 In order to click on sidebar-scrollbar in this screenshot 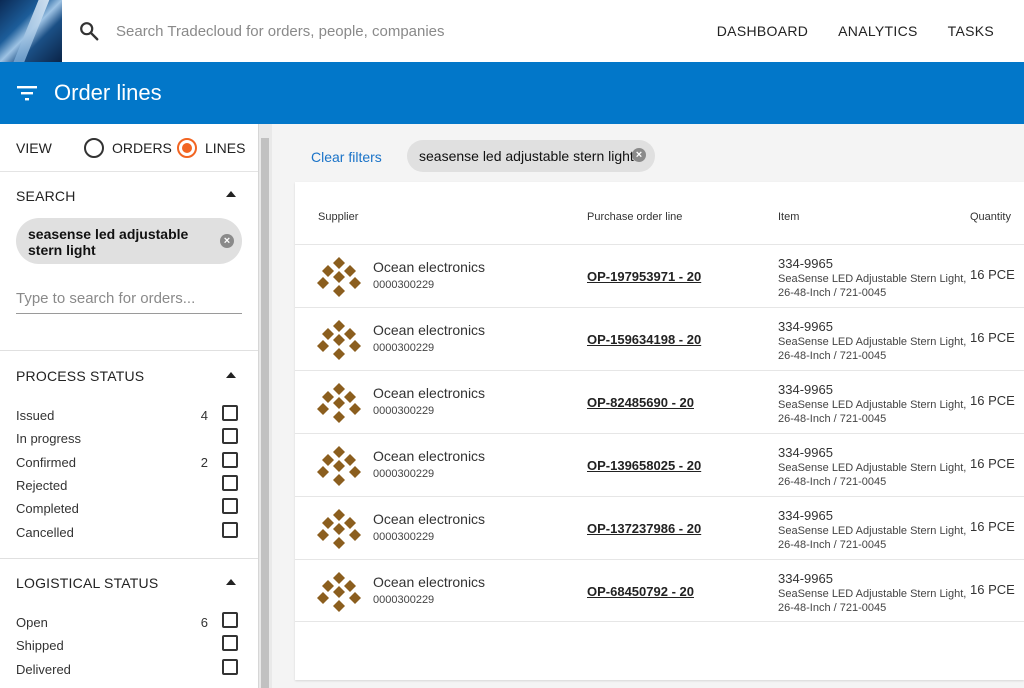, I will do `click(265, 406)`.